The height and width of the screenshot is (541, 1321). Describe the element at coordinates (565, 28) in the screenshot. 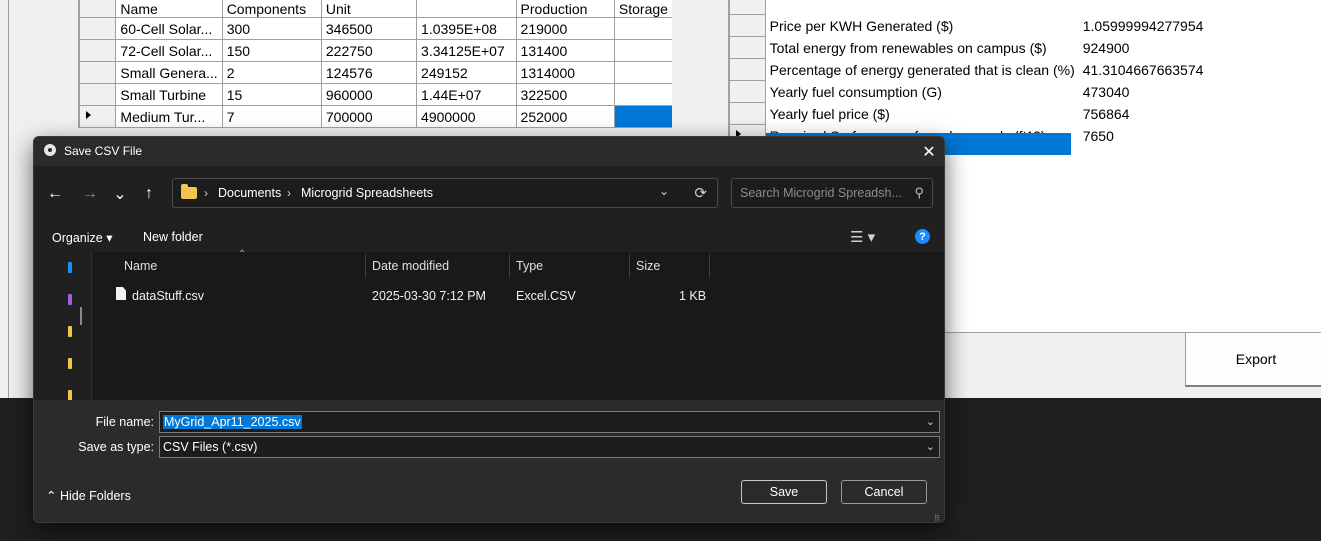

I see `cell-production: 219000` at that location.